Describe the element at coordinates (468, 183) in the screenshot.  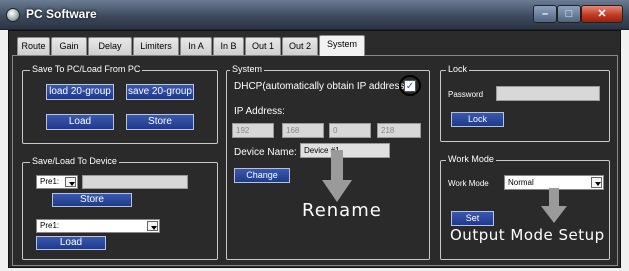
I see `work-mode-label: Work Mode` at that location.